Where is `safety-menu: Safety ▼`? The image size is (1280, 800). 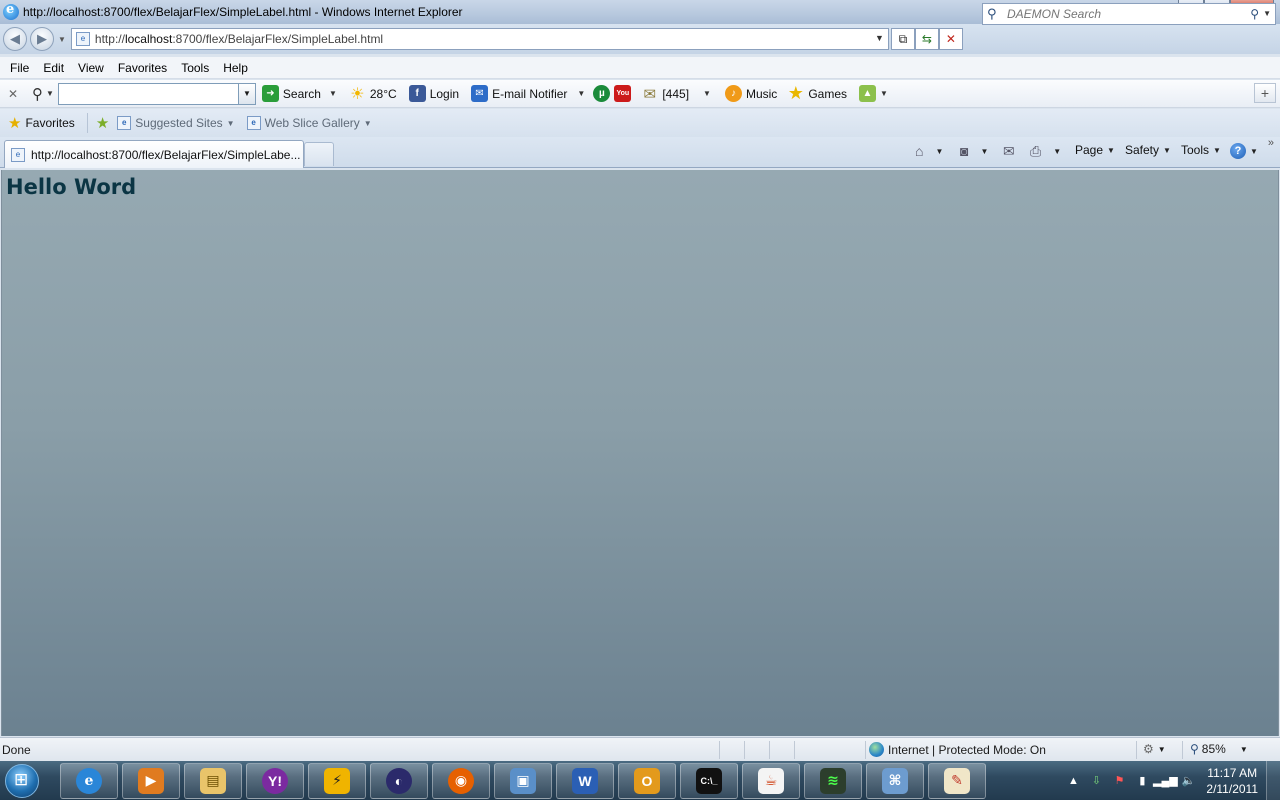 safety-menu: Safety ▼ is located at coordinates (1148, 150).